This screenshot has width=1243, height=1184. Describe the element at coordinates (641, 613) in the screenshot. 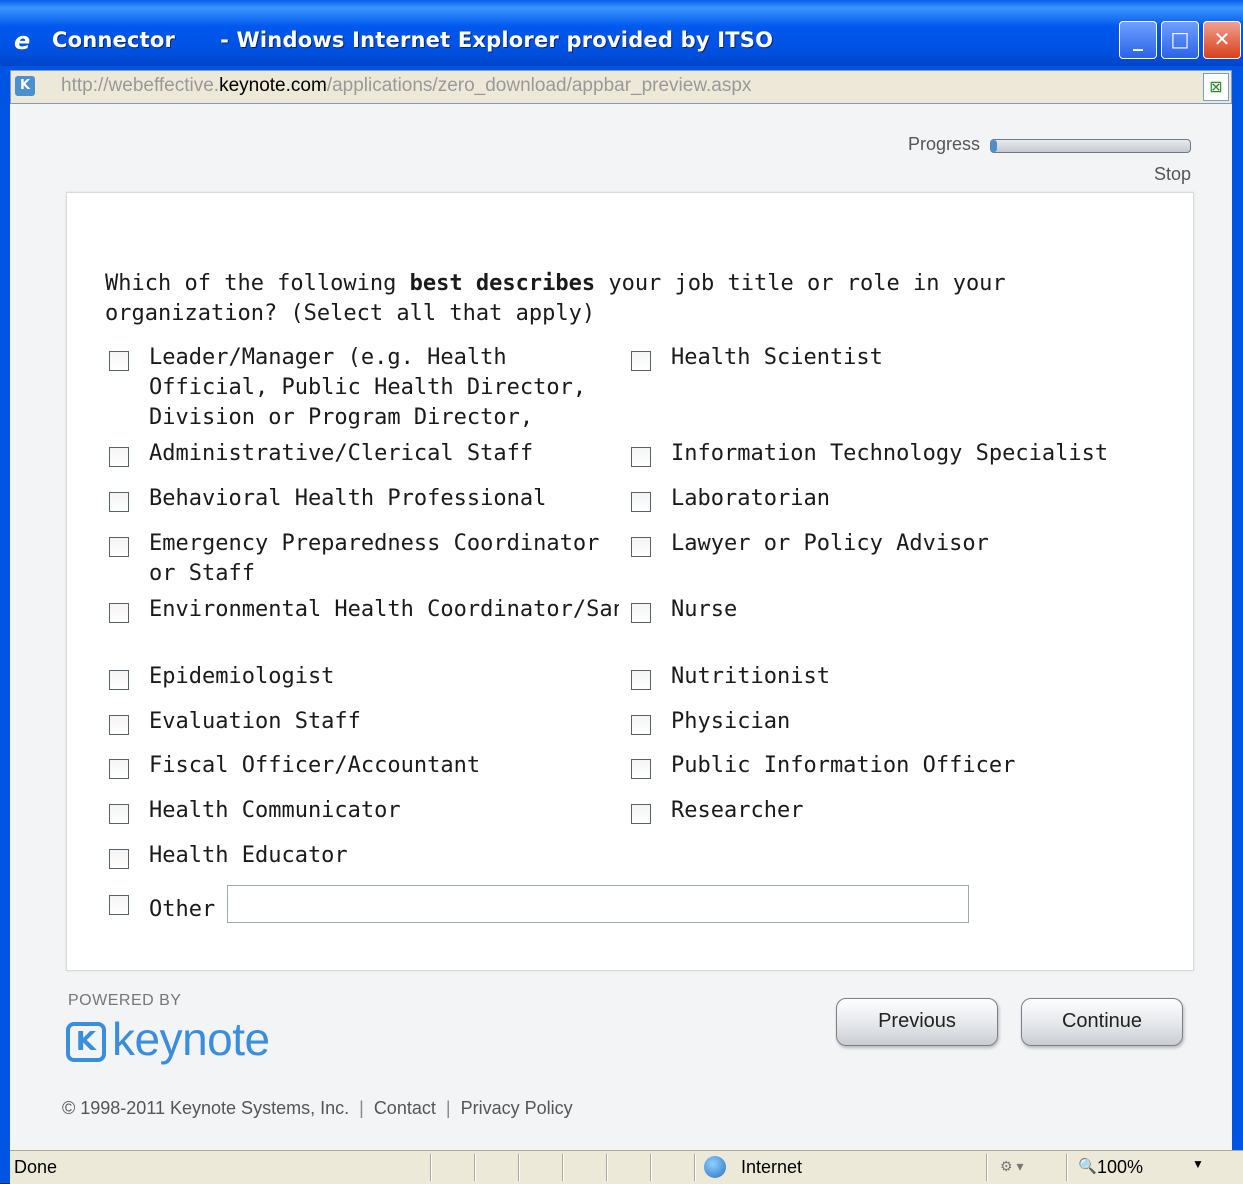

I see `checkbox-nurse` at that location.